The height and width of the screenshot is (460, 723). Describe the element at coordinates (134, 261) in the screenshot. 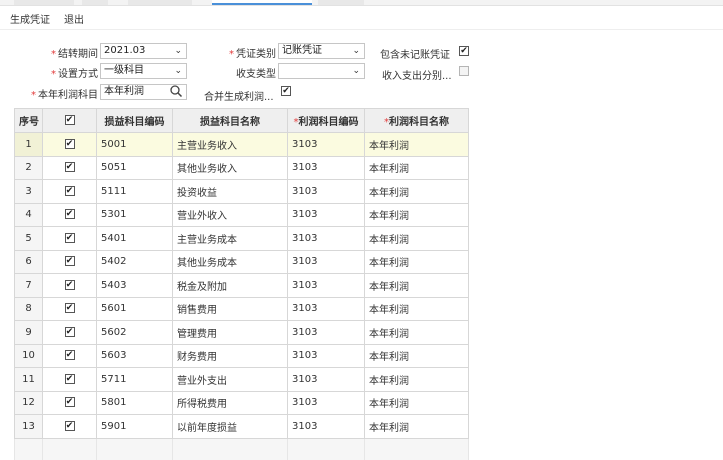

I see `pl-code-cell: 5402` at that location.